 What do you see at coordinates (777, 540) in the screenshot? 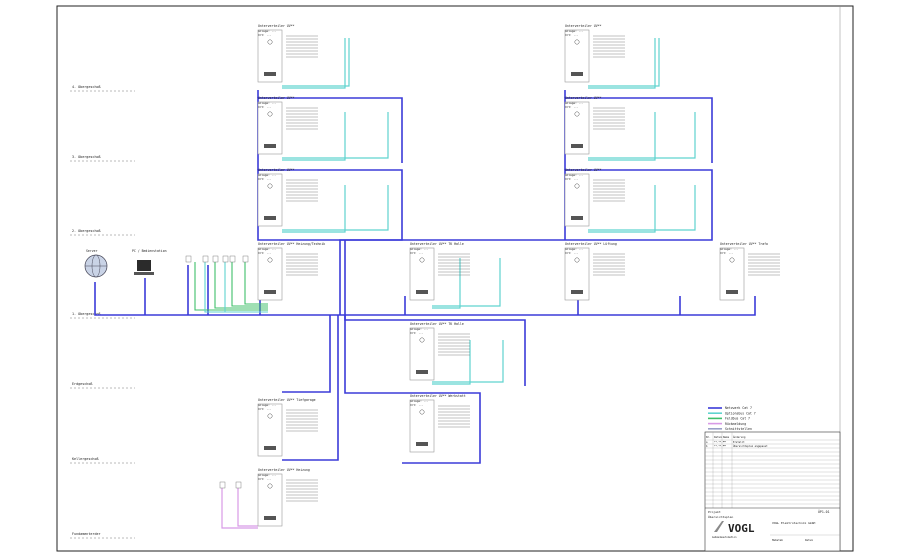
I see `scale-label: Maßstab` at bounding box center [777, 540].